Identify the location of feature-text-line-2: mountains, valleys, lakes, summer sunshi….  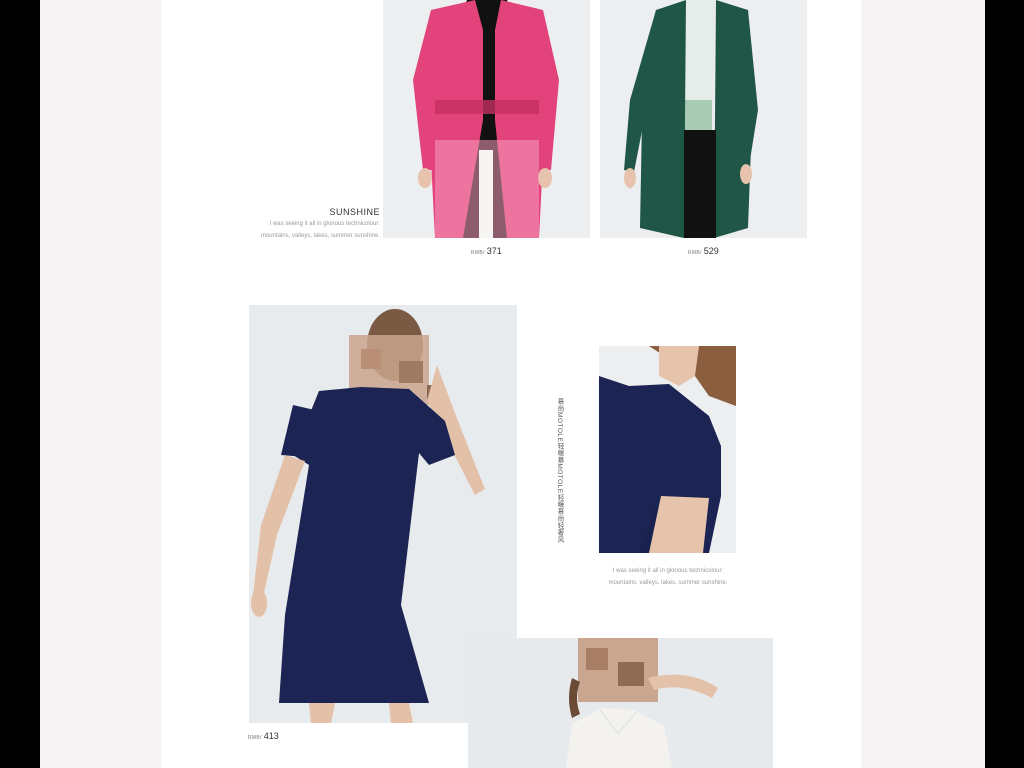
(320, 236).